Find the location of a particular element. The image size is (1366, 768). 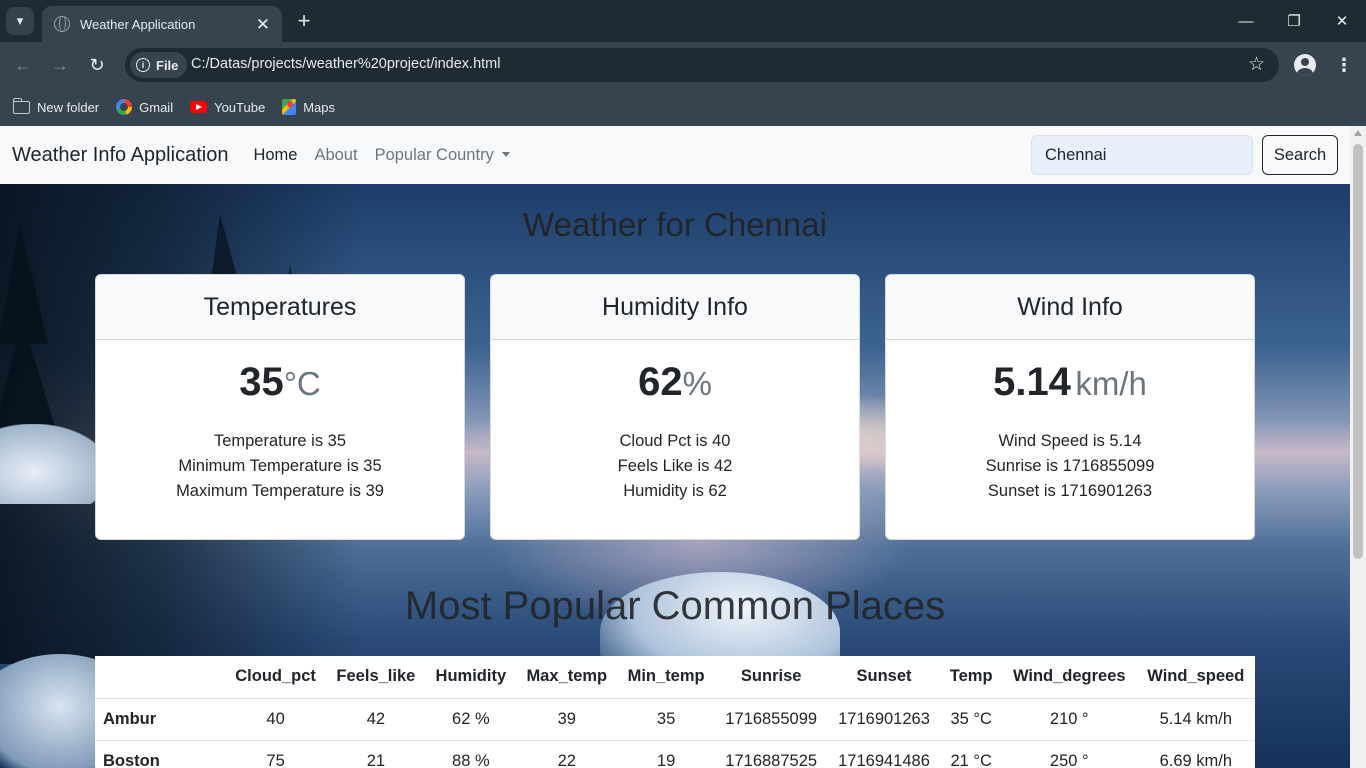

card-main-value: 62% is located at coordinates (675, 386).